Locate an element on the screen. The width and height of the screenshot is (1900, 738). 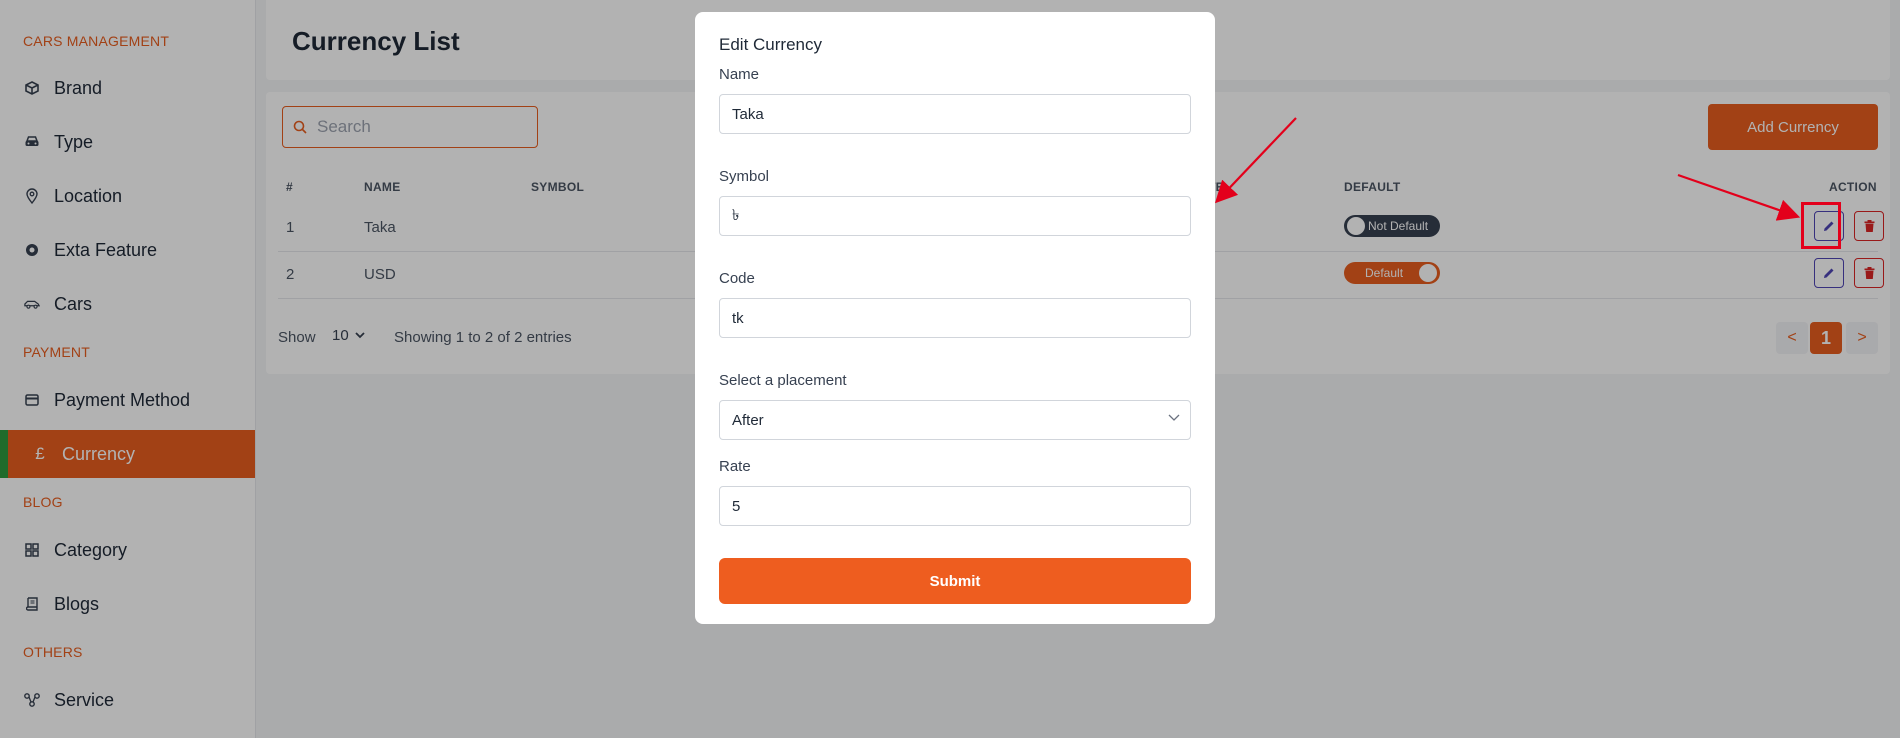
submit-button: Submit is located at coordinates (955, 581).